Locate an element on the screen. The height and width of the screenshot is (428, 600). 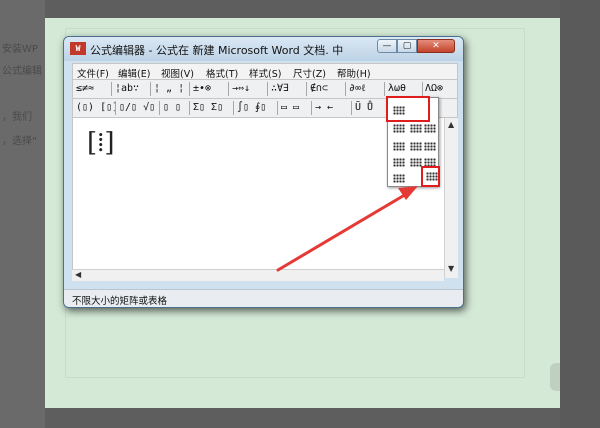
close-button: ✕ is located at coordinates (436, 46).